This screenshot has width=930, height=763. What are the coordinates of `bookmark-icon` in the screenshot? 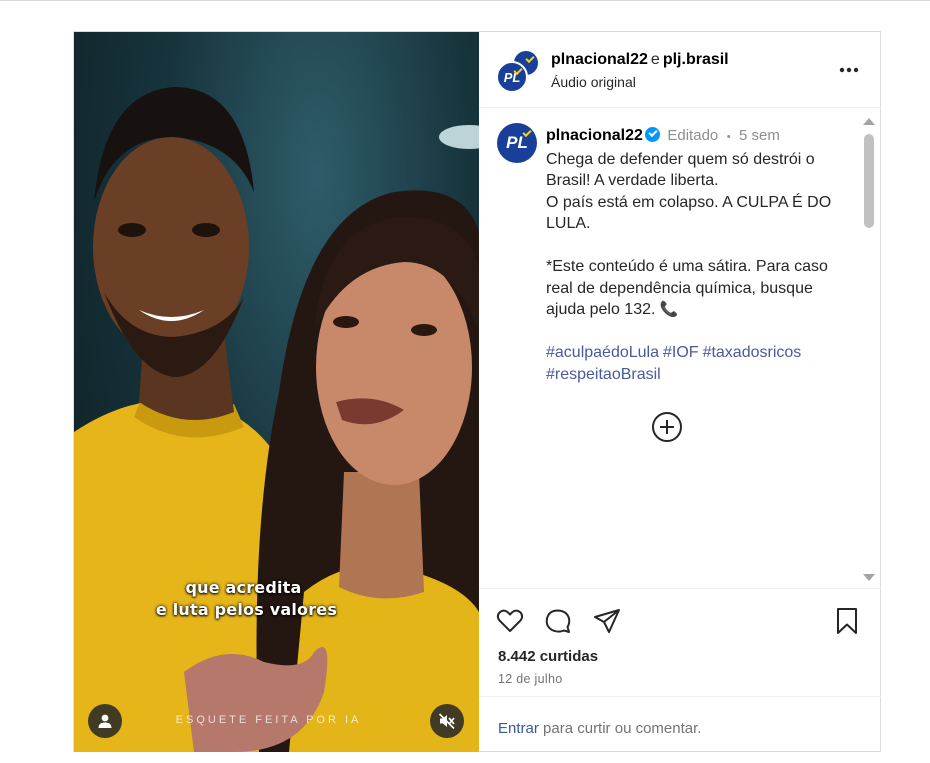 It's located at (847, 621).